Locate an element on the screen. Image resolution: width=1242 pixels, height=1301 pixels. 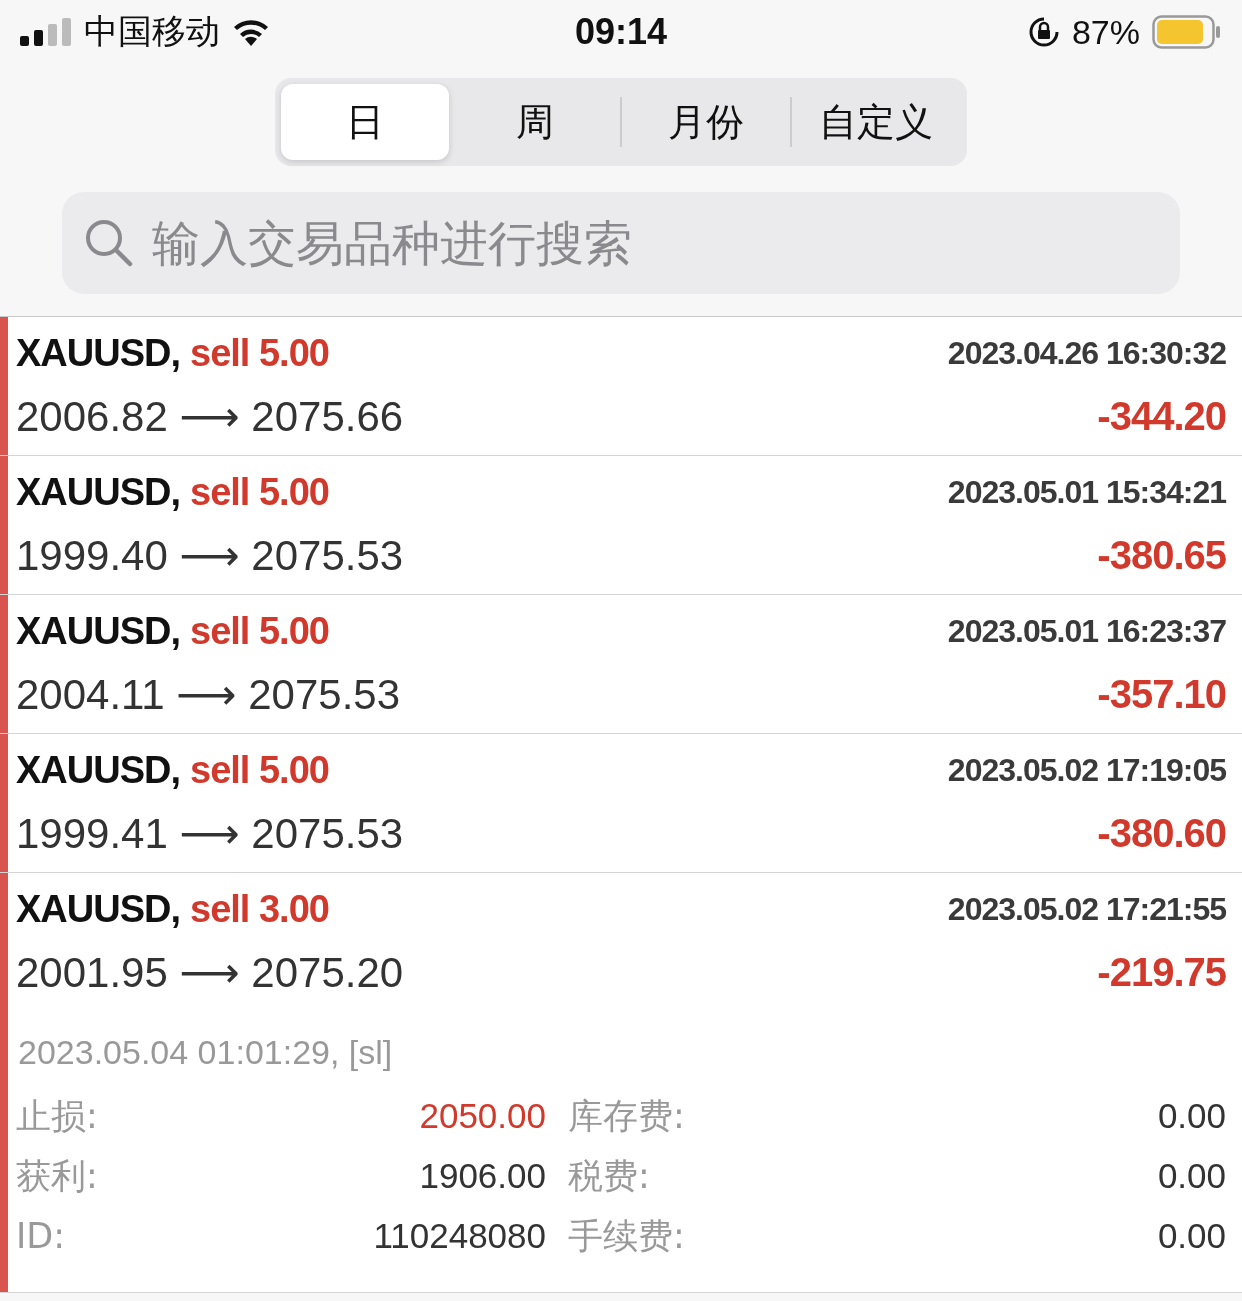
detail-label: ID: is located at coordinates (41, 1236).